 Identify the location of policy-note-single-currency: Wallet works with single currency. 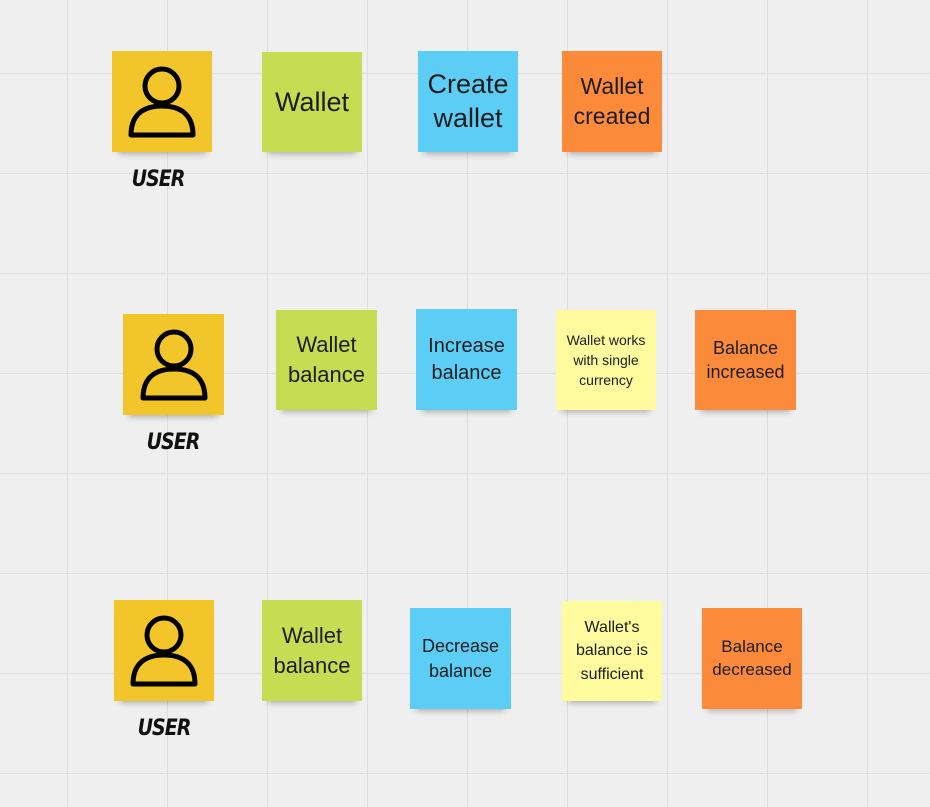
(606, 360).